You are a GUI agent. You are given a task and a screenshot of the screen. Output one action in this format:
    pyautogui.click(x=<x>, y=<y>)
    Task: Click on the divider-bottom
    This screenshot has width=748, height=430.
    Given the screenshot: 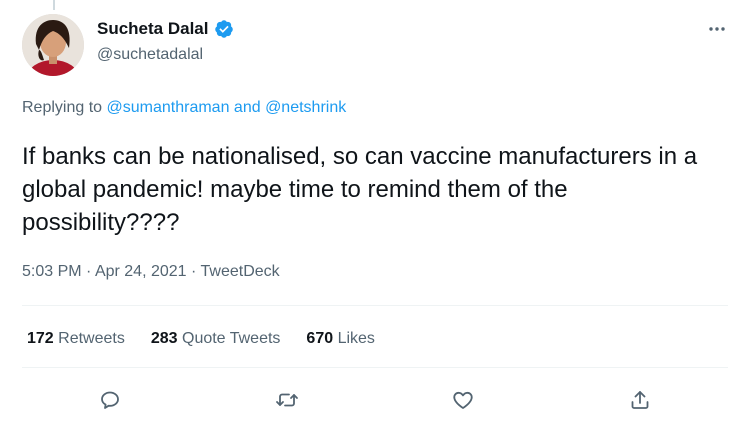 What is the action you would take?
    pyautogui.click(x=375, y=367)
    